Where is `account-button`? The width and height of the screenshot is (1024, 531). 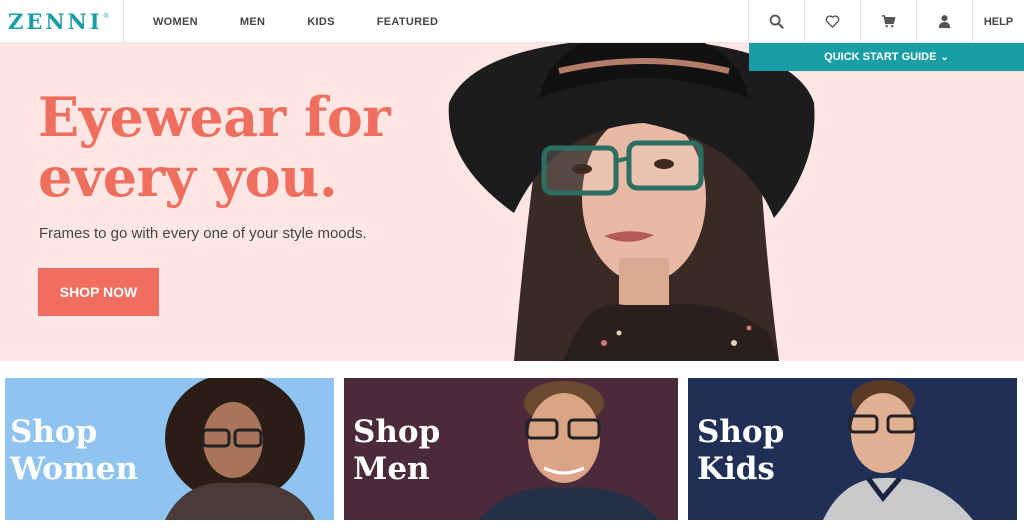
account-button is located at coordinates (944, 21).